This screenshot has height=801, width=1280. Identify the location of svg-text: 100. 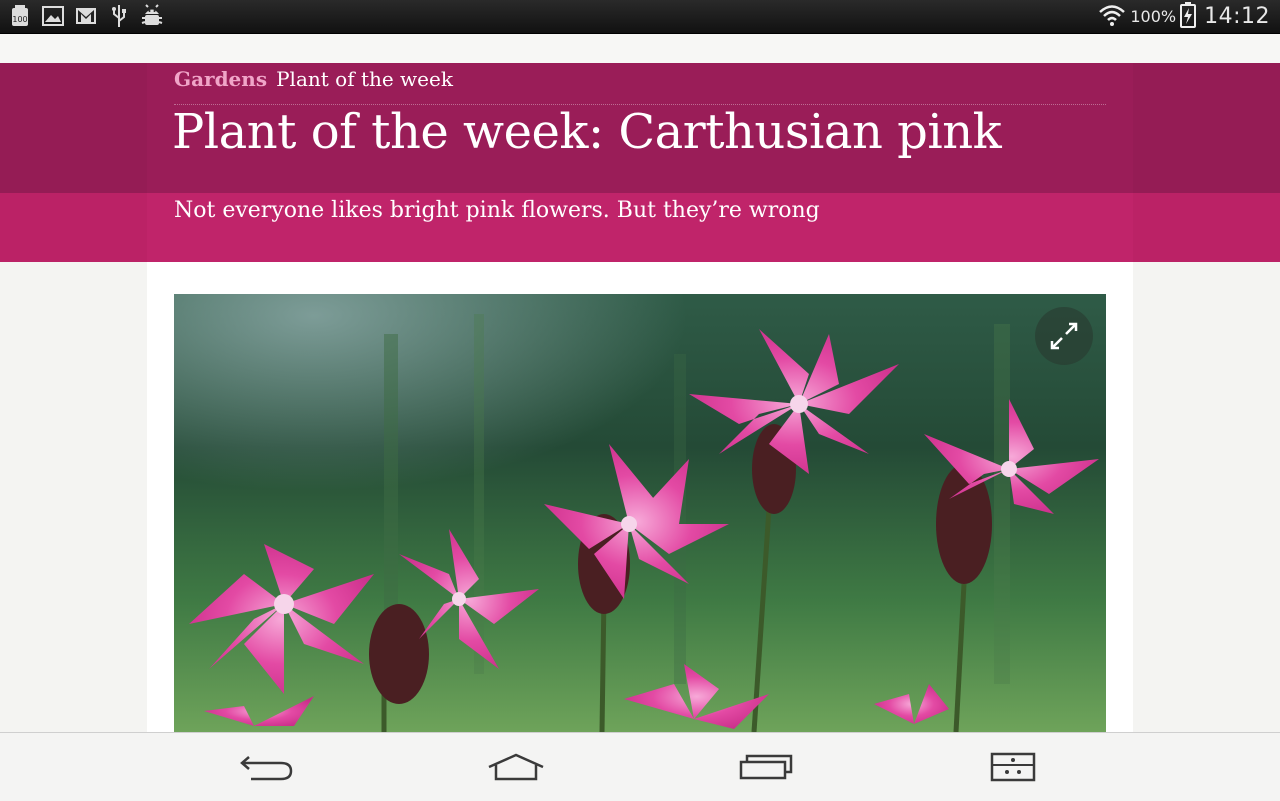
(19, 19).